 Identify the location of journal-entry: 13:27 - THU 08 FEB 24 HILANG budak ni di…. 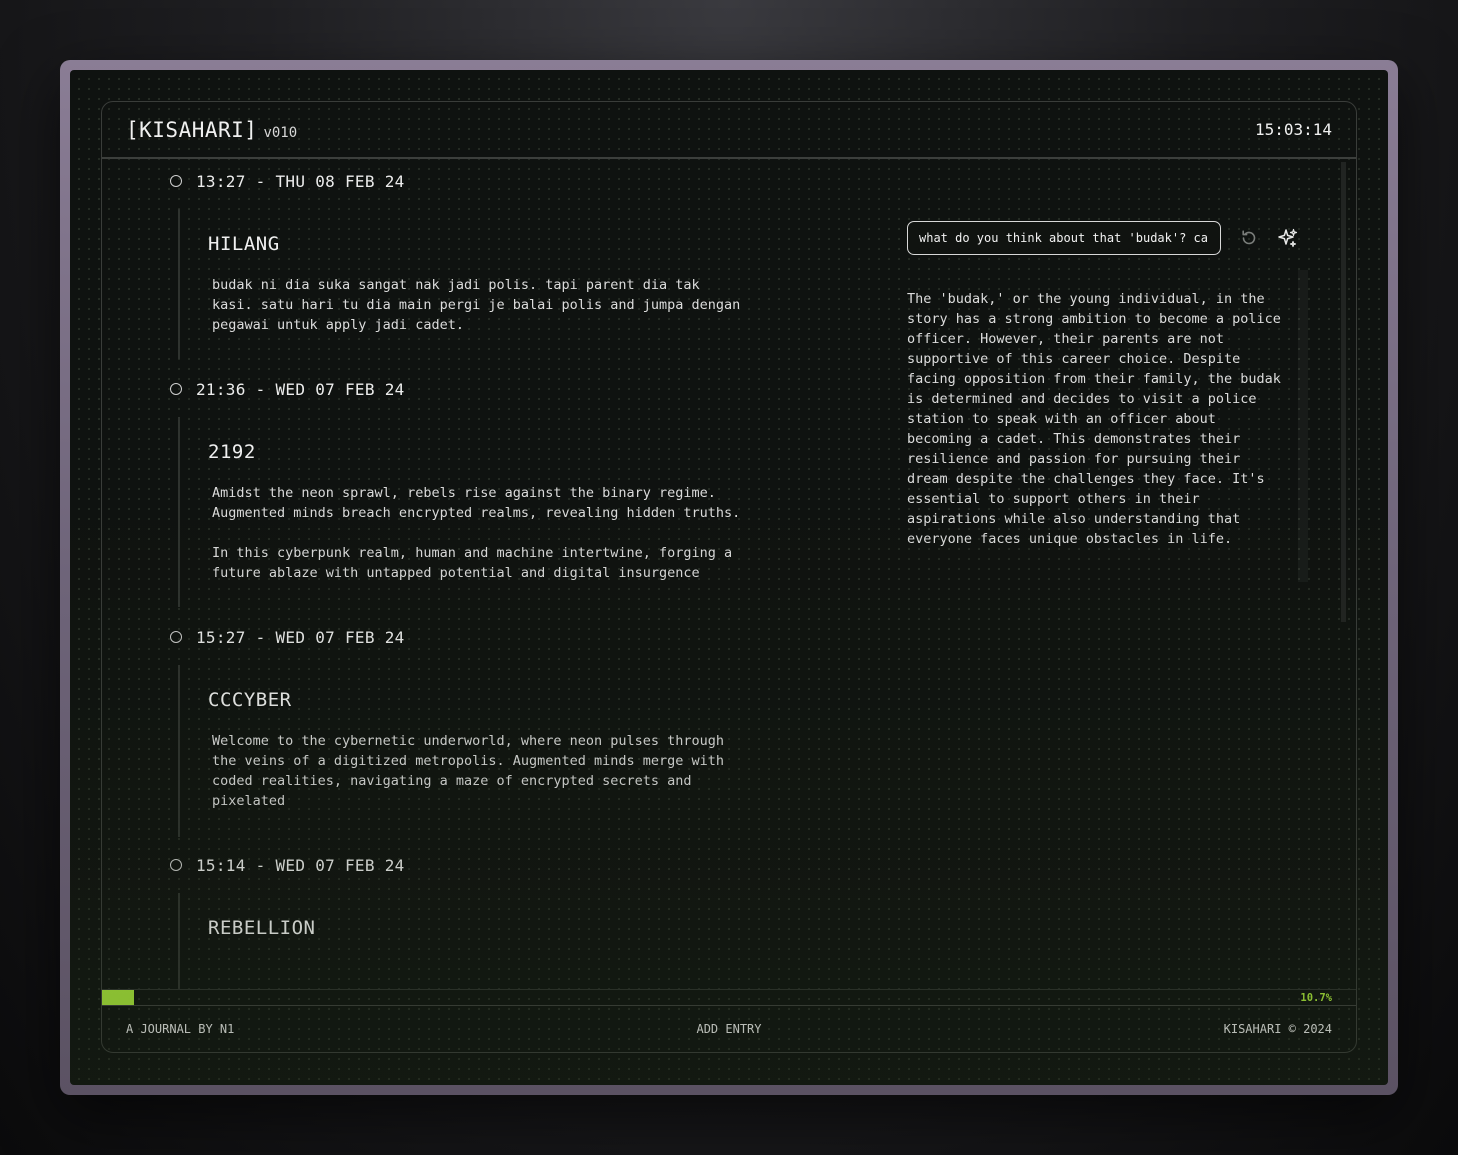
(490, 271).